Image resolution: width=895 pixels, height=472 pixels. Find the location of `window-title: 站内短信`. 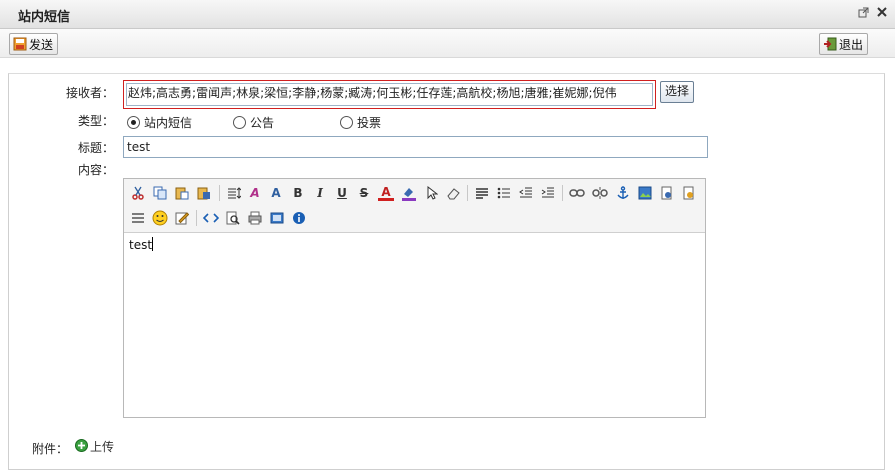

window-title: 站内短信 is located at coordinates (44, 17).